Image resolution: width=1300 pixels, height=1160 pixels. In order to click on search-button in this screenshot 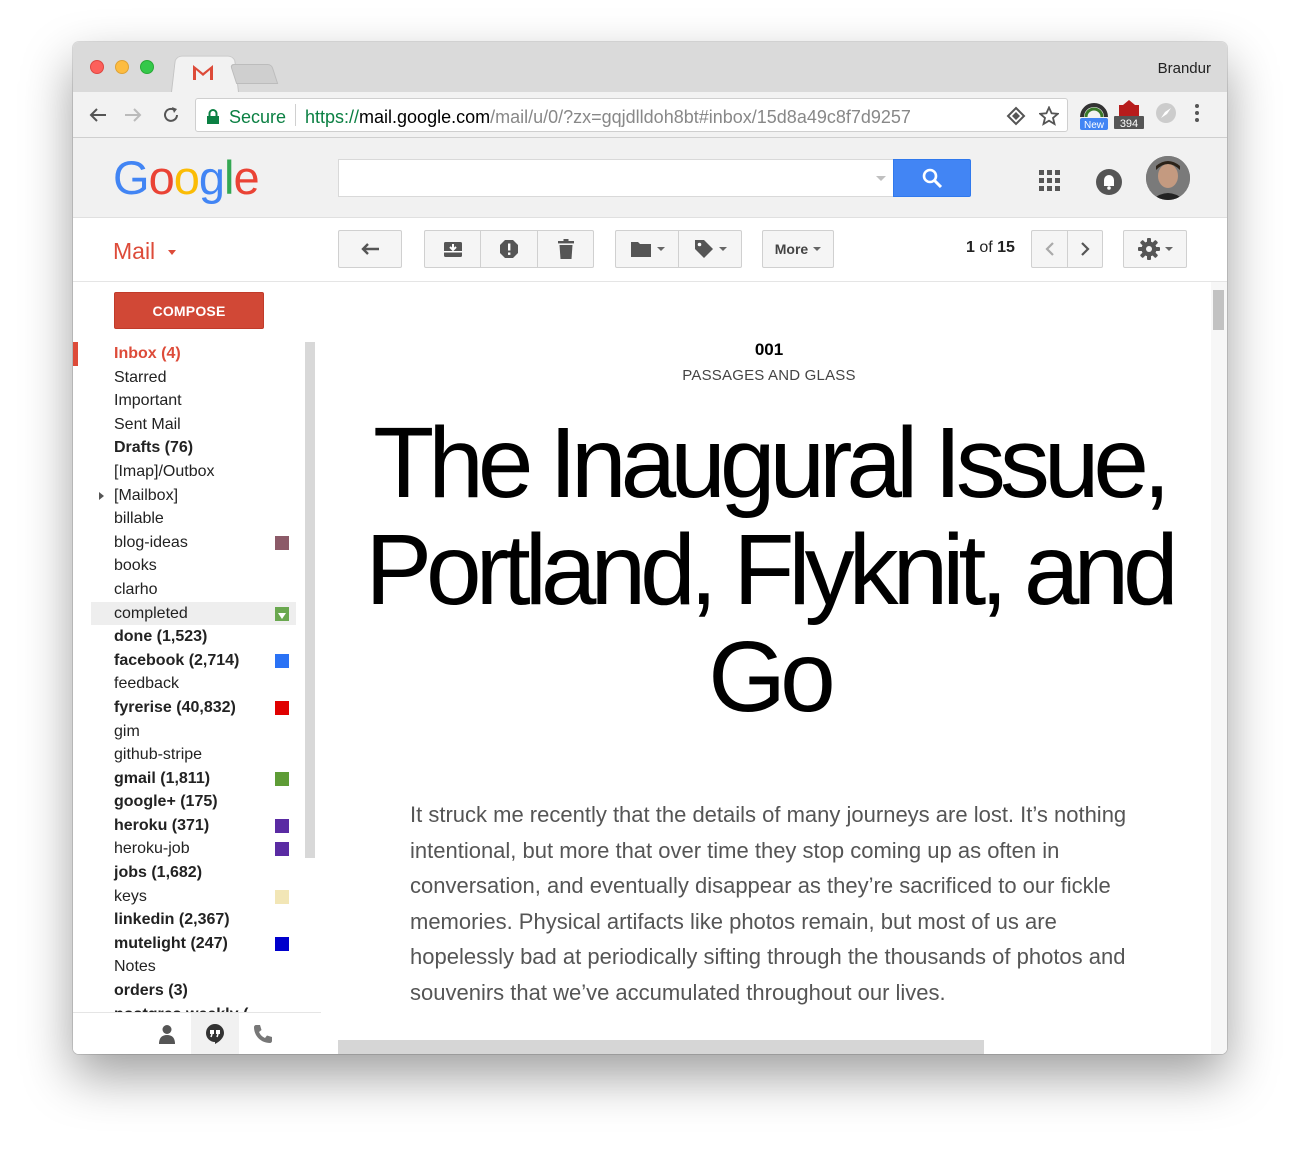, I will do `click(932, 178)`.